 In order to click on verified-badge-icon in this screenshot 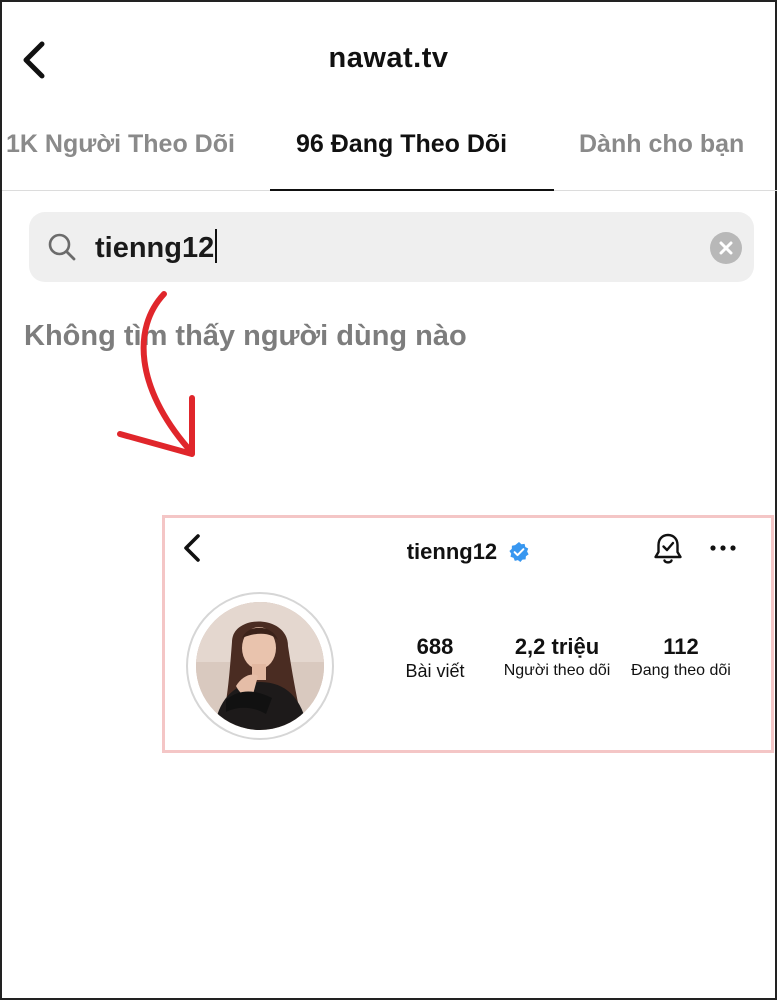, I will do `click(519, 552)`.